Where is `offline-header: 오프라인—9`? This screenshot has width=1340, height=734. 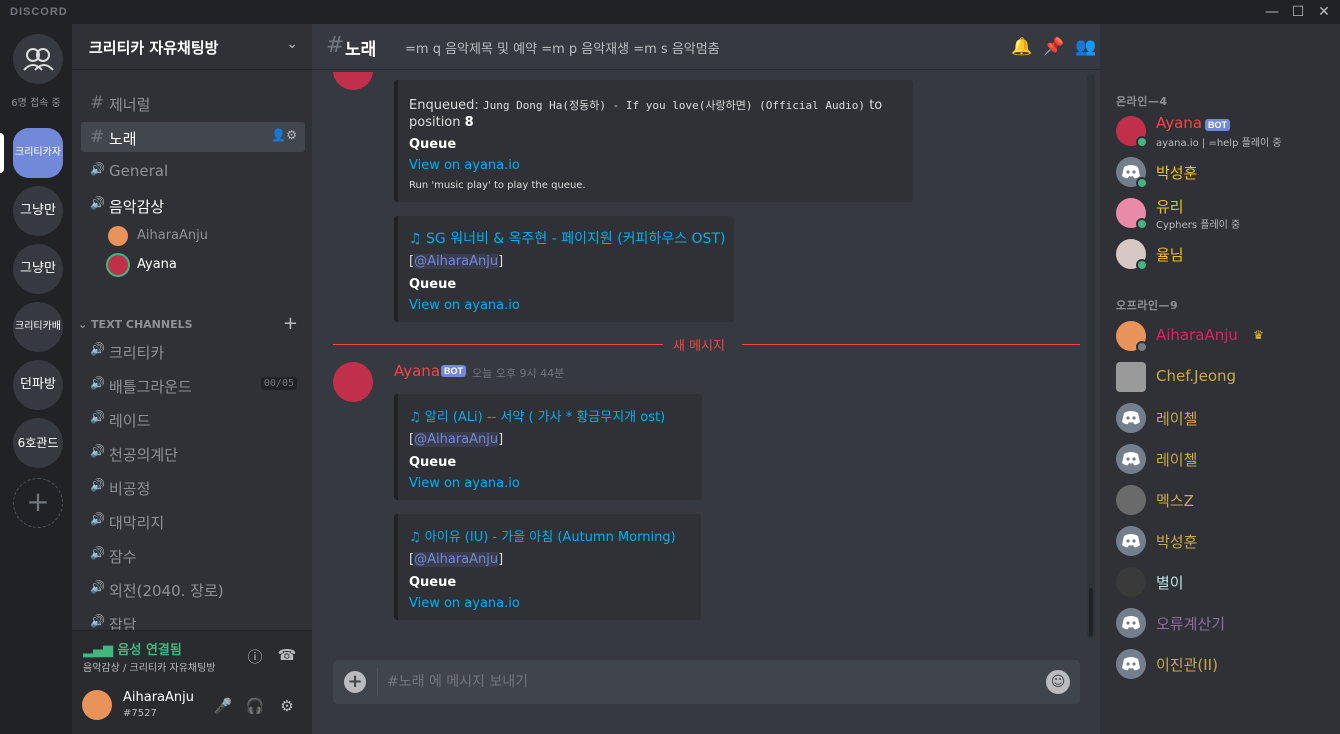 offline-header: 오프라인—9 is located at coordinates (1147, 305).